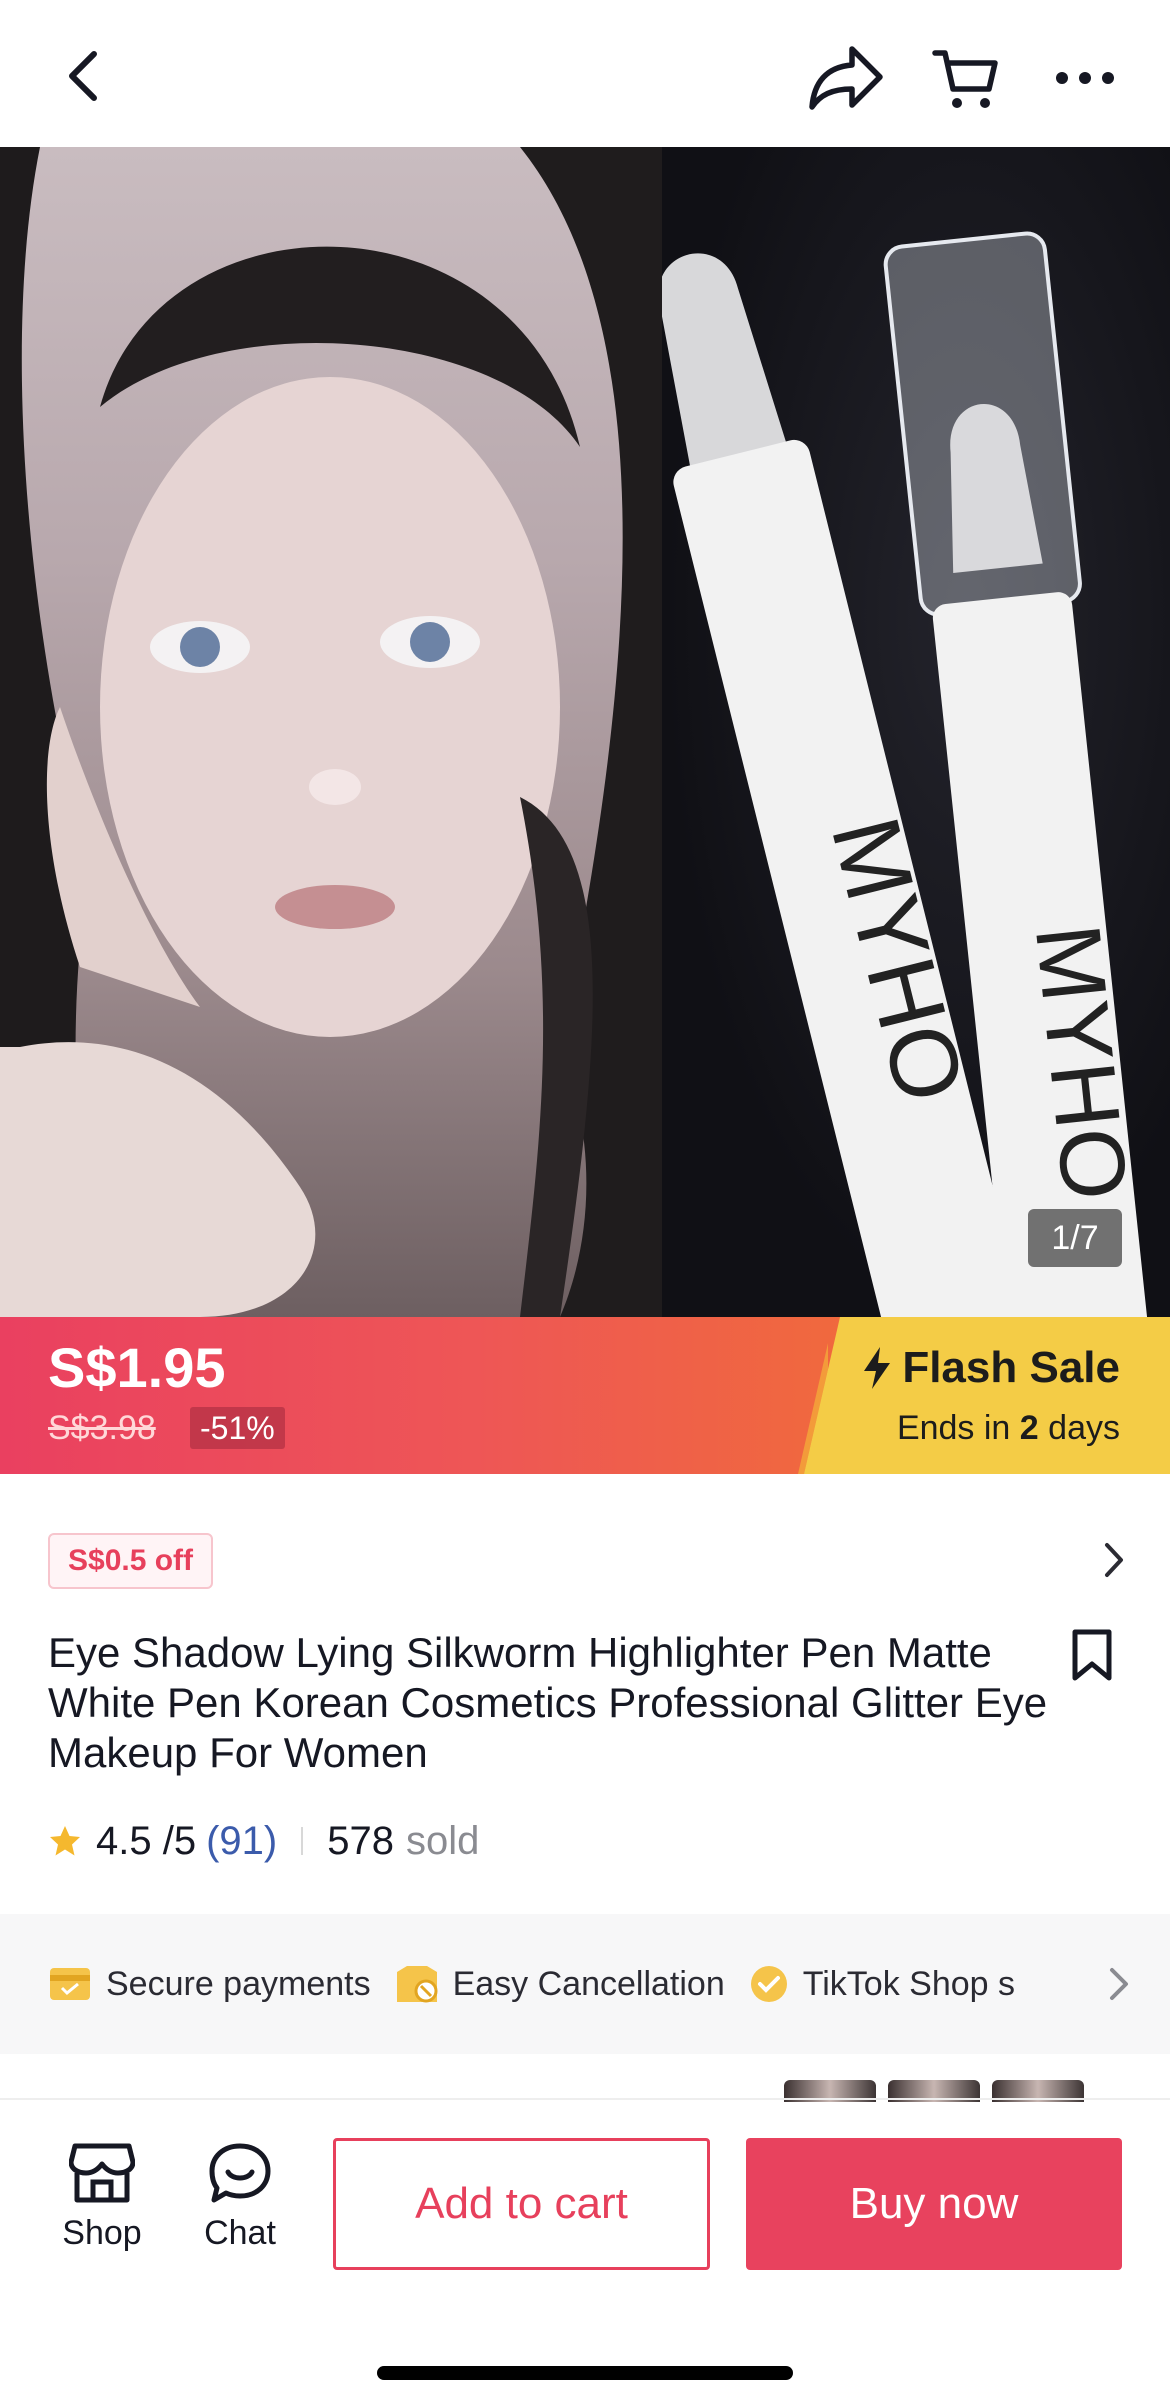  I want to click on rating-value: 4.5 /5, so click(146, 1840).